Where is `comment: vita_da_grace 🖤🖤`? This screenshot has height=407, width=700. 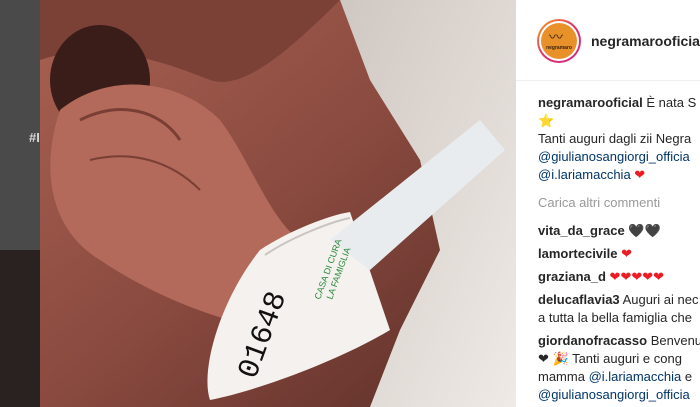
comment: vita_da_grace 🖤🖤 is located at coordinates (619, 231).